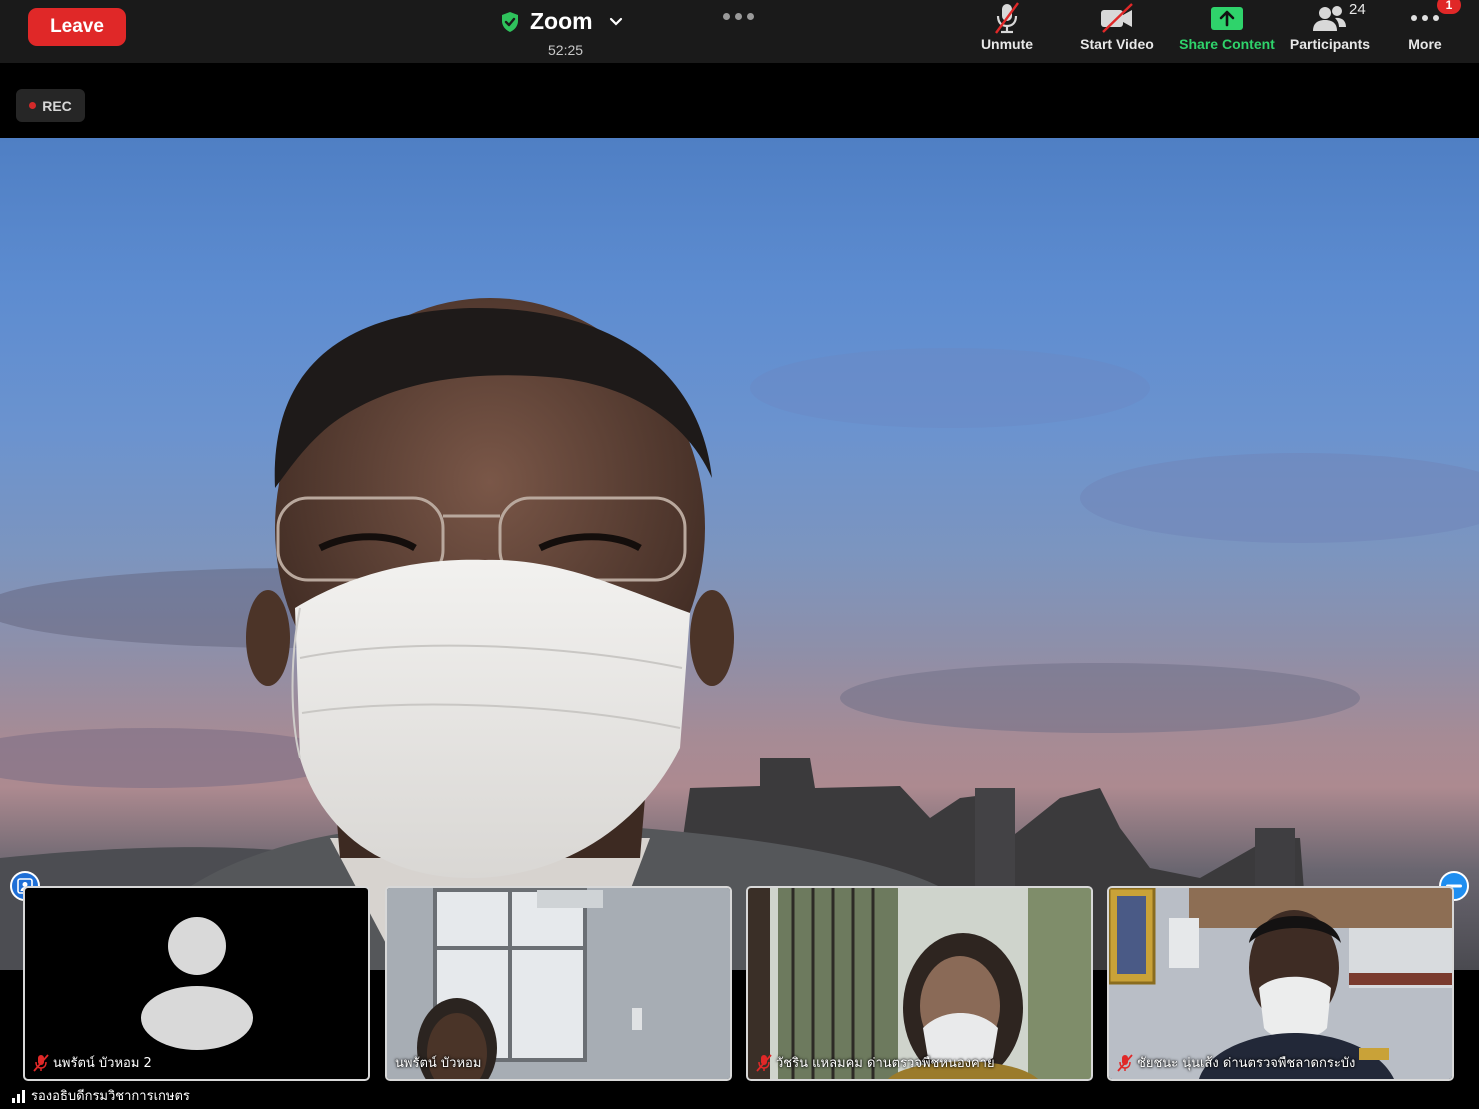 The width and height of the screenshot is (1479, 1109). I want to click on share-arrow-icon, so click(1227, 18).